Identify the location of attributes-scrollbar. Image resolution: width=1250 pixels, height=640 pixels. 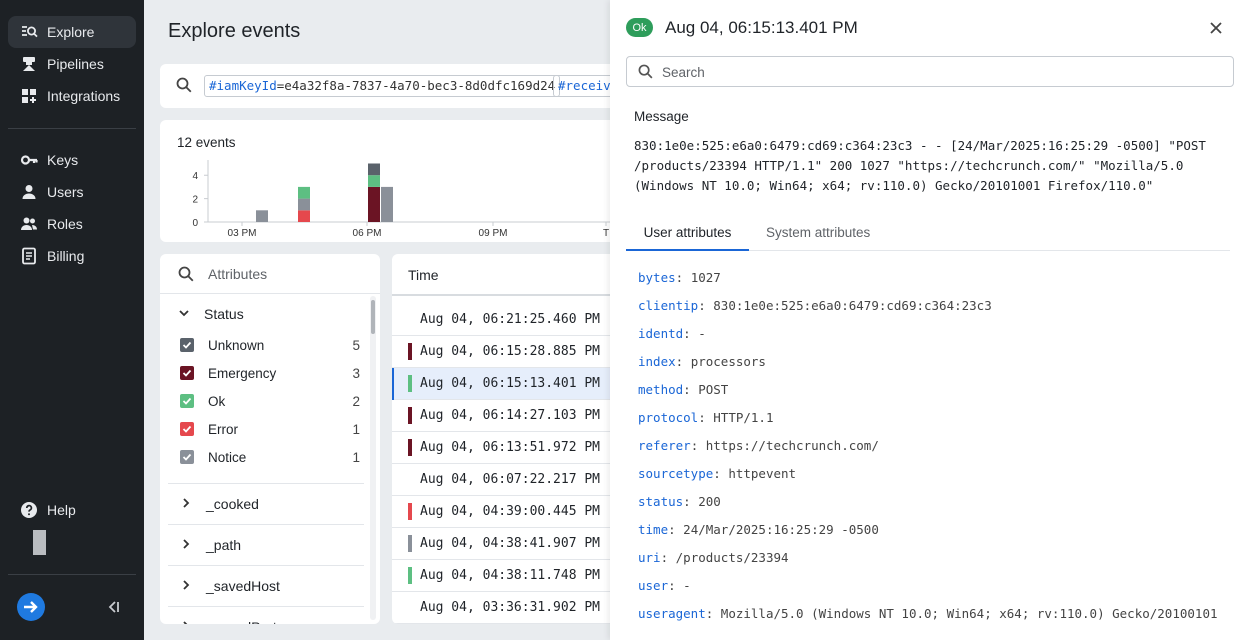
(373, 458).